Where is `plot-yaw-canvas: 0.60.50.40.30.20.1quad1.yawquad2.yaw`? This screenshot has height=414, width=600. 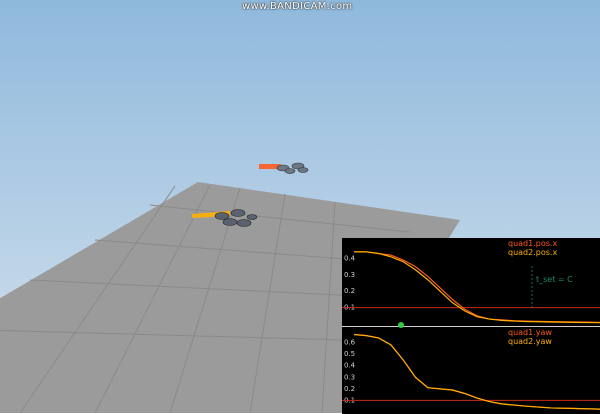 plot-yaw-canvas: 0.60.50.40.30.20.1quad1.yawquad2.yaw is located at coordinates (471, 369).